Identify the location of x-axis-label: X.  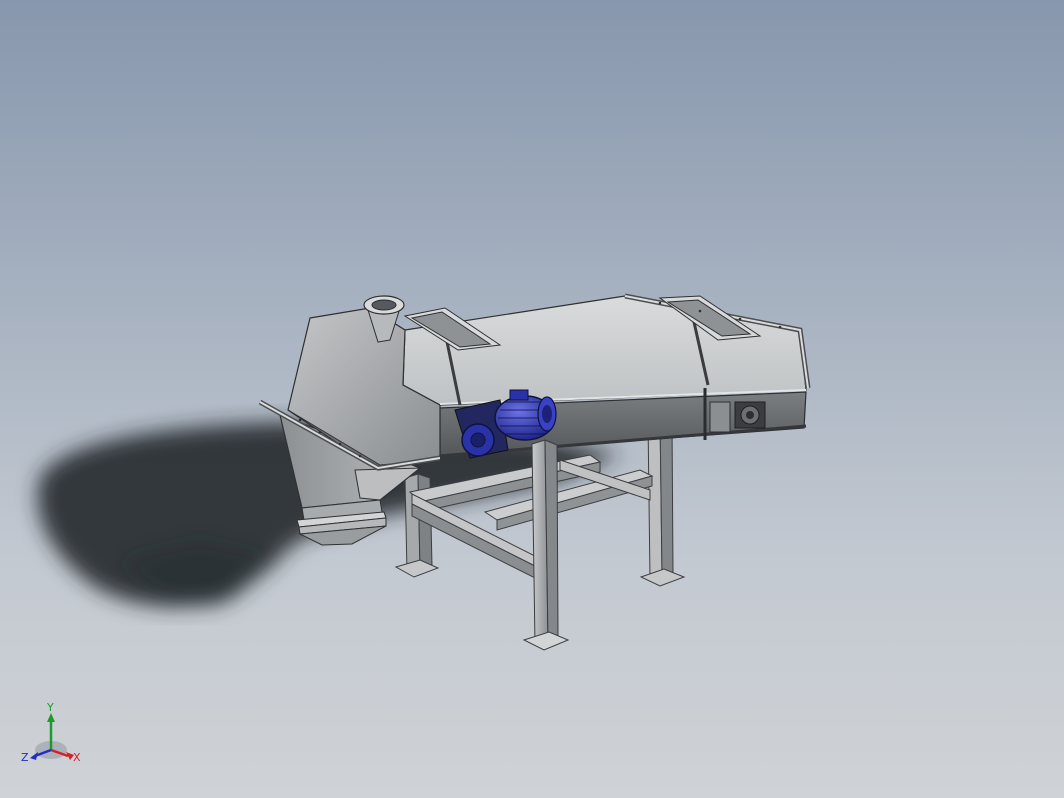
(77, 757).